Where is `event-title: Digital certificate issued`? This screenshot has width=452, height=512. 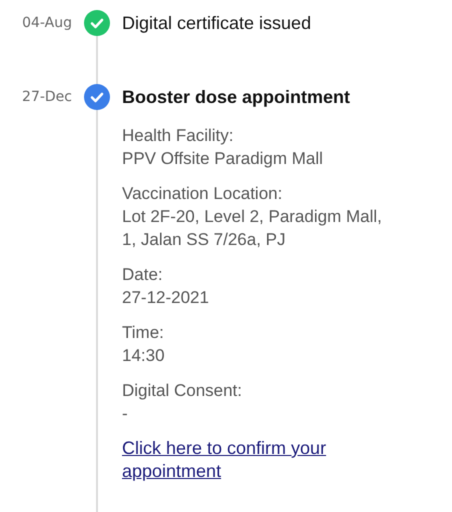 event-title: Digital certificate issued is located at coordinates (217, 23).